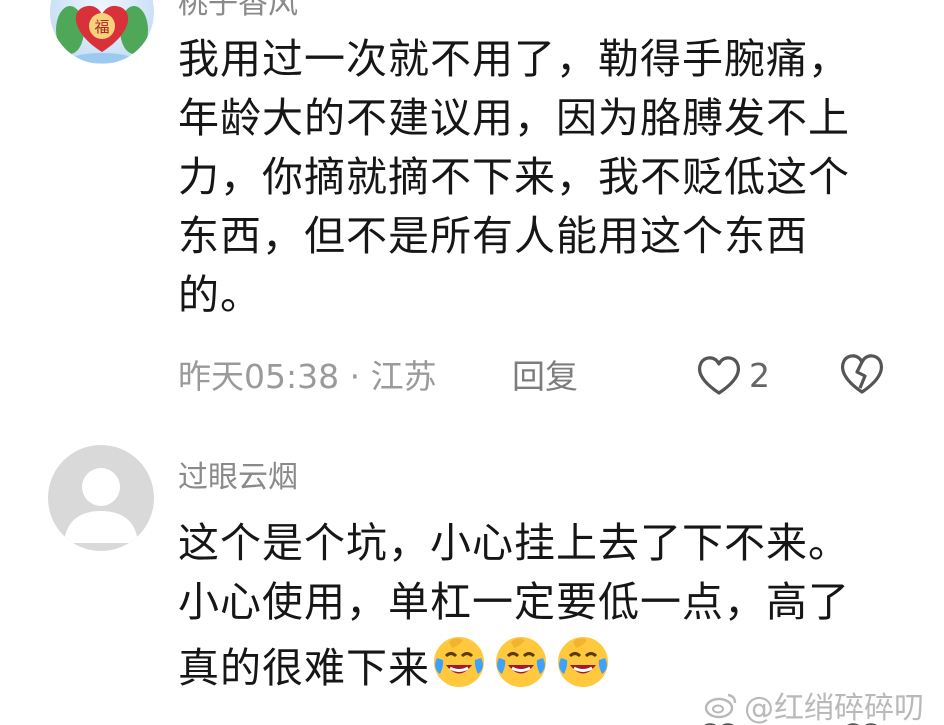 This screenshot has height=725, width=944. I want to click on comment-line-text: 真的很难下来, so click(304, 668).